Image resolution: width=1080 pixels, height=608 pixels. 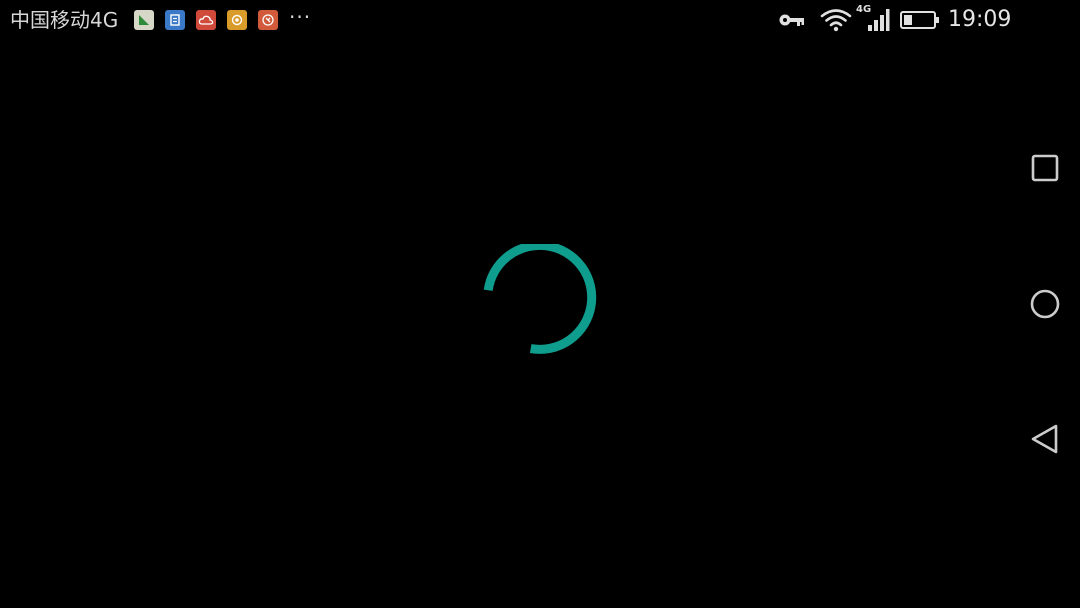 What do you see at coordinates (268, 20) in the screenshot?
I see `browser-app-icon` at bounding box center [268, 20].